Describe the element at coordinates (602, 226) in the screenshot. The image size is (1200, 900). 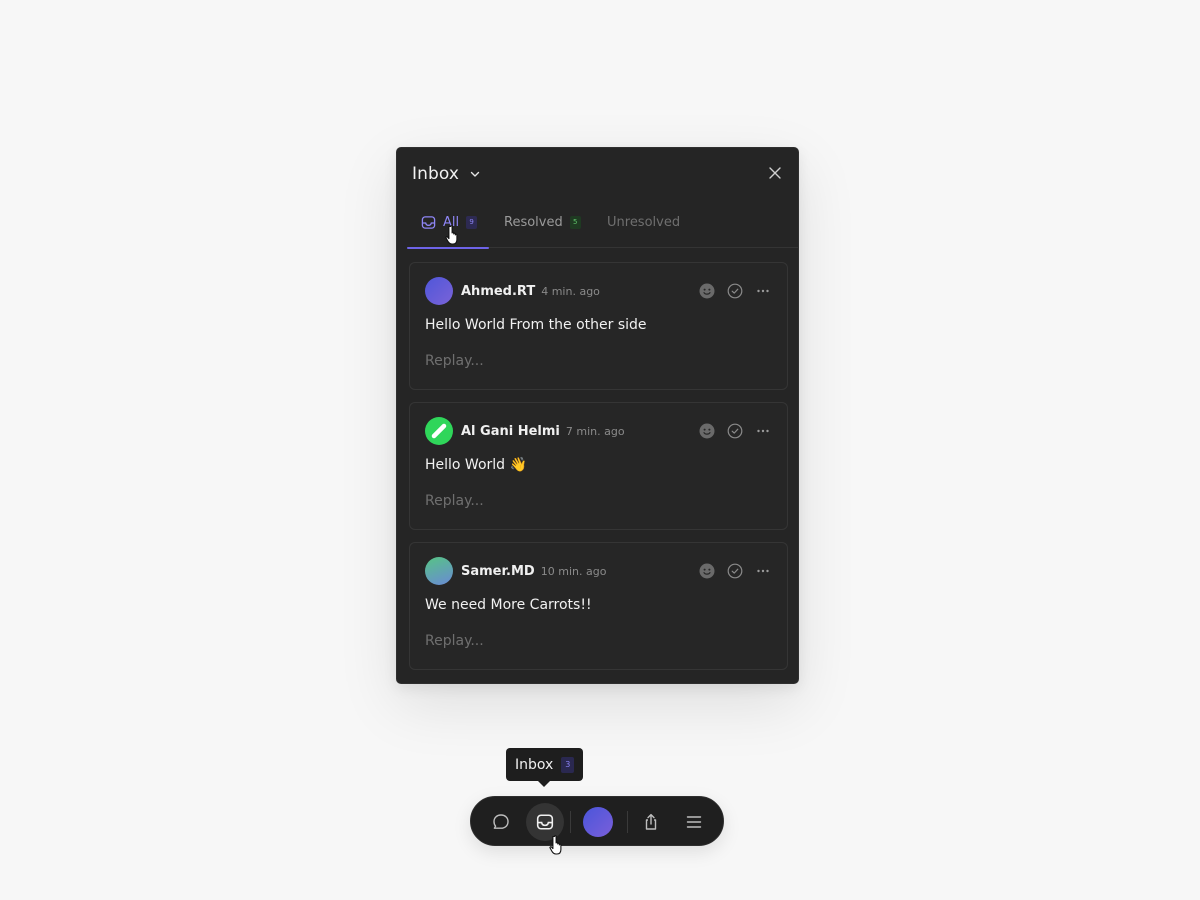
I see `tab-bar: All 9 Resolved 5 Unresolved` at that location.